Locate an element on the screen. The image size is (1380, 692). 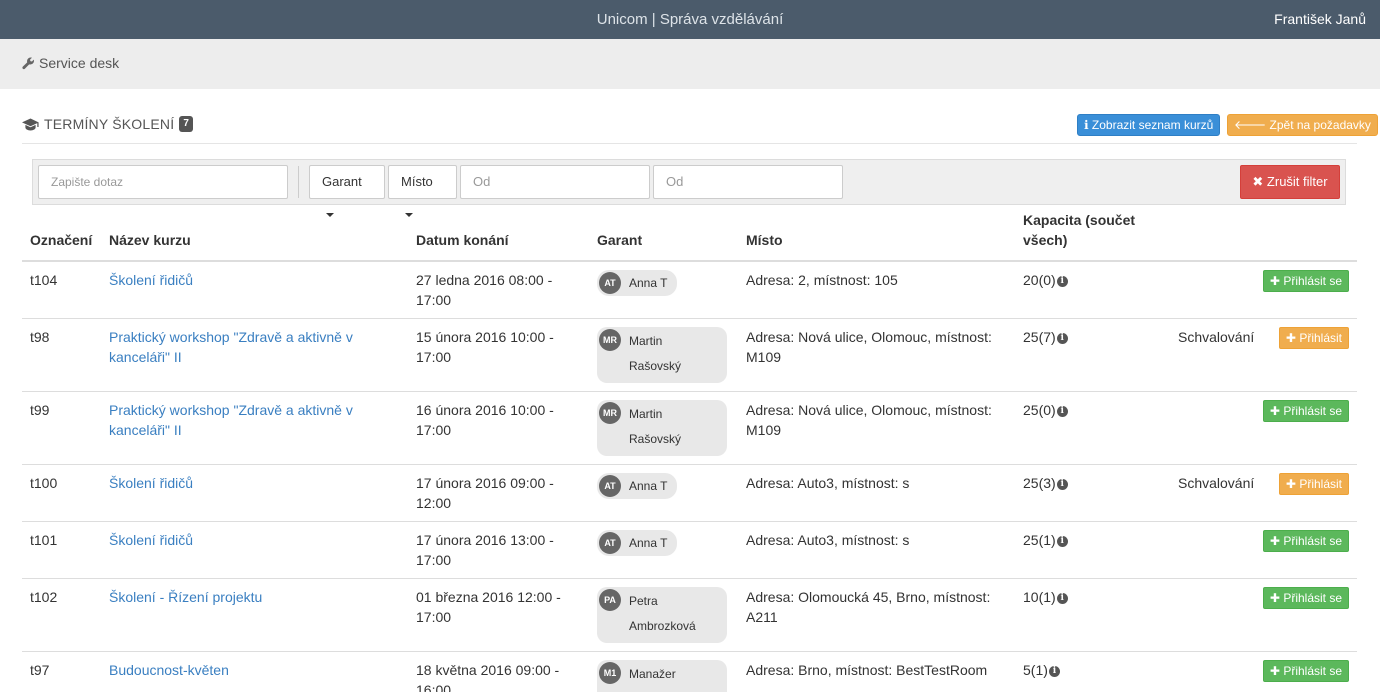
back-button: 🡐 Zpět na požadavky is located at coordinates (1302, 125).